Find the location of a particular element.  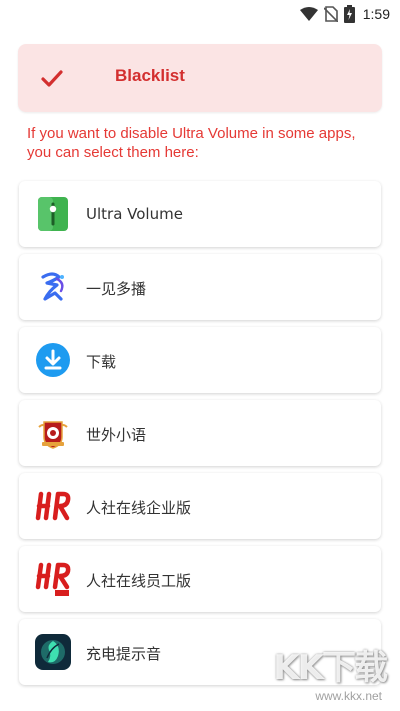

app-name: 充电提示音 is located at coordinates (124, 654).